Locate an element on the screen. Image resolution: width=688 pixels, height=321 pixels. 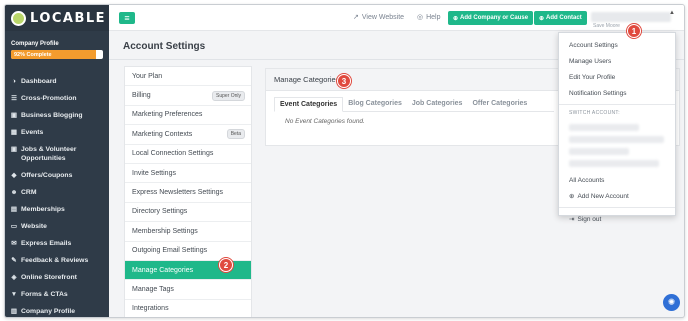
sidebar-item-label: Dashboard is located at coordinates (39, 81).